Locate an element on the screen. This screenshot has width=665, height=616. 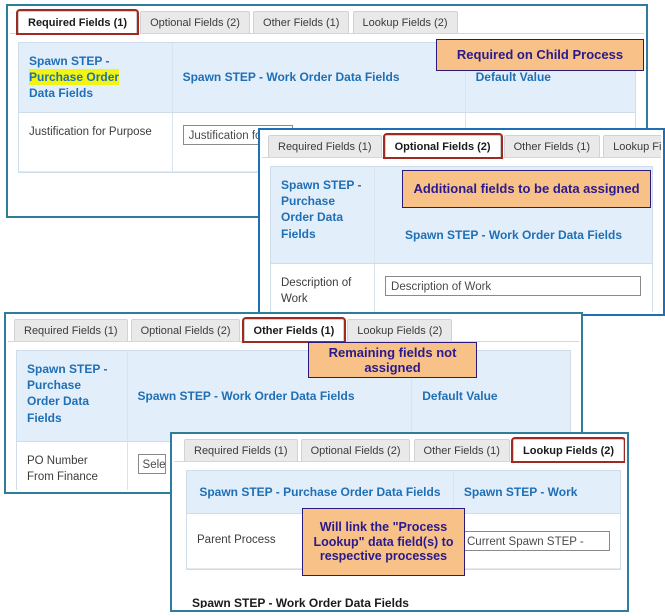
po-number-select: Sele is located at coordinates (151, 464).